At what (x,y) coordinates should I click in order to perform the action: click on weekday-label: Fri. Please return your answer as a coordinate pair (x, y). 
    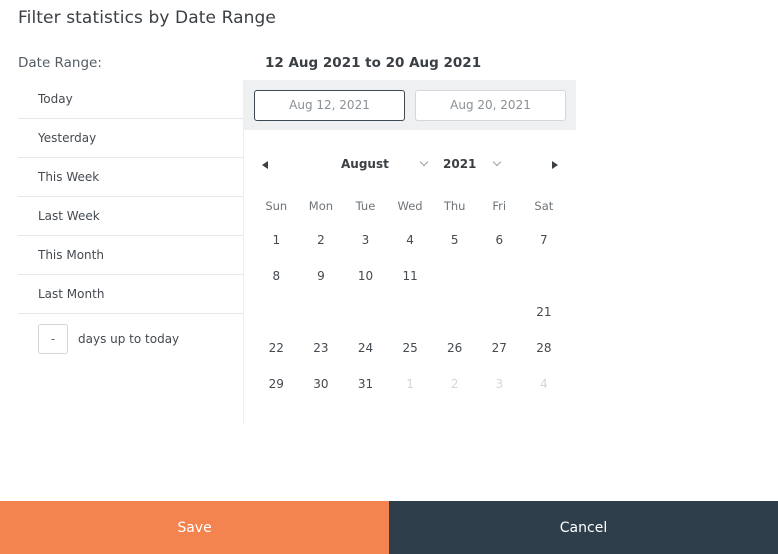
    Looking at the image, I should click on (499, 206).